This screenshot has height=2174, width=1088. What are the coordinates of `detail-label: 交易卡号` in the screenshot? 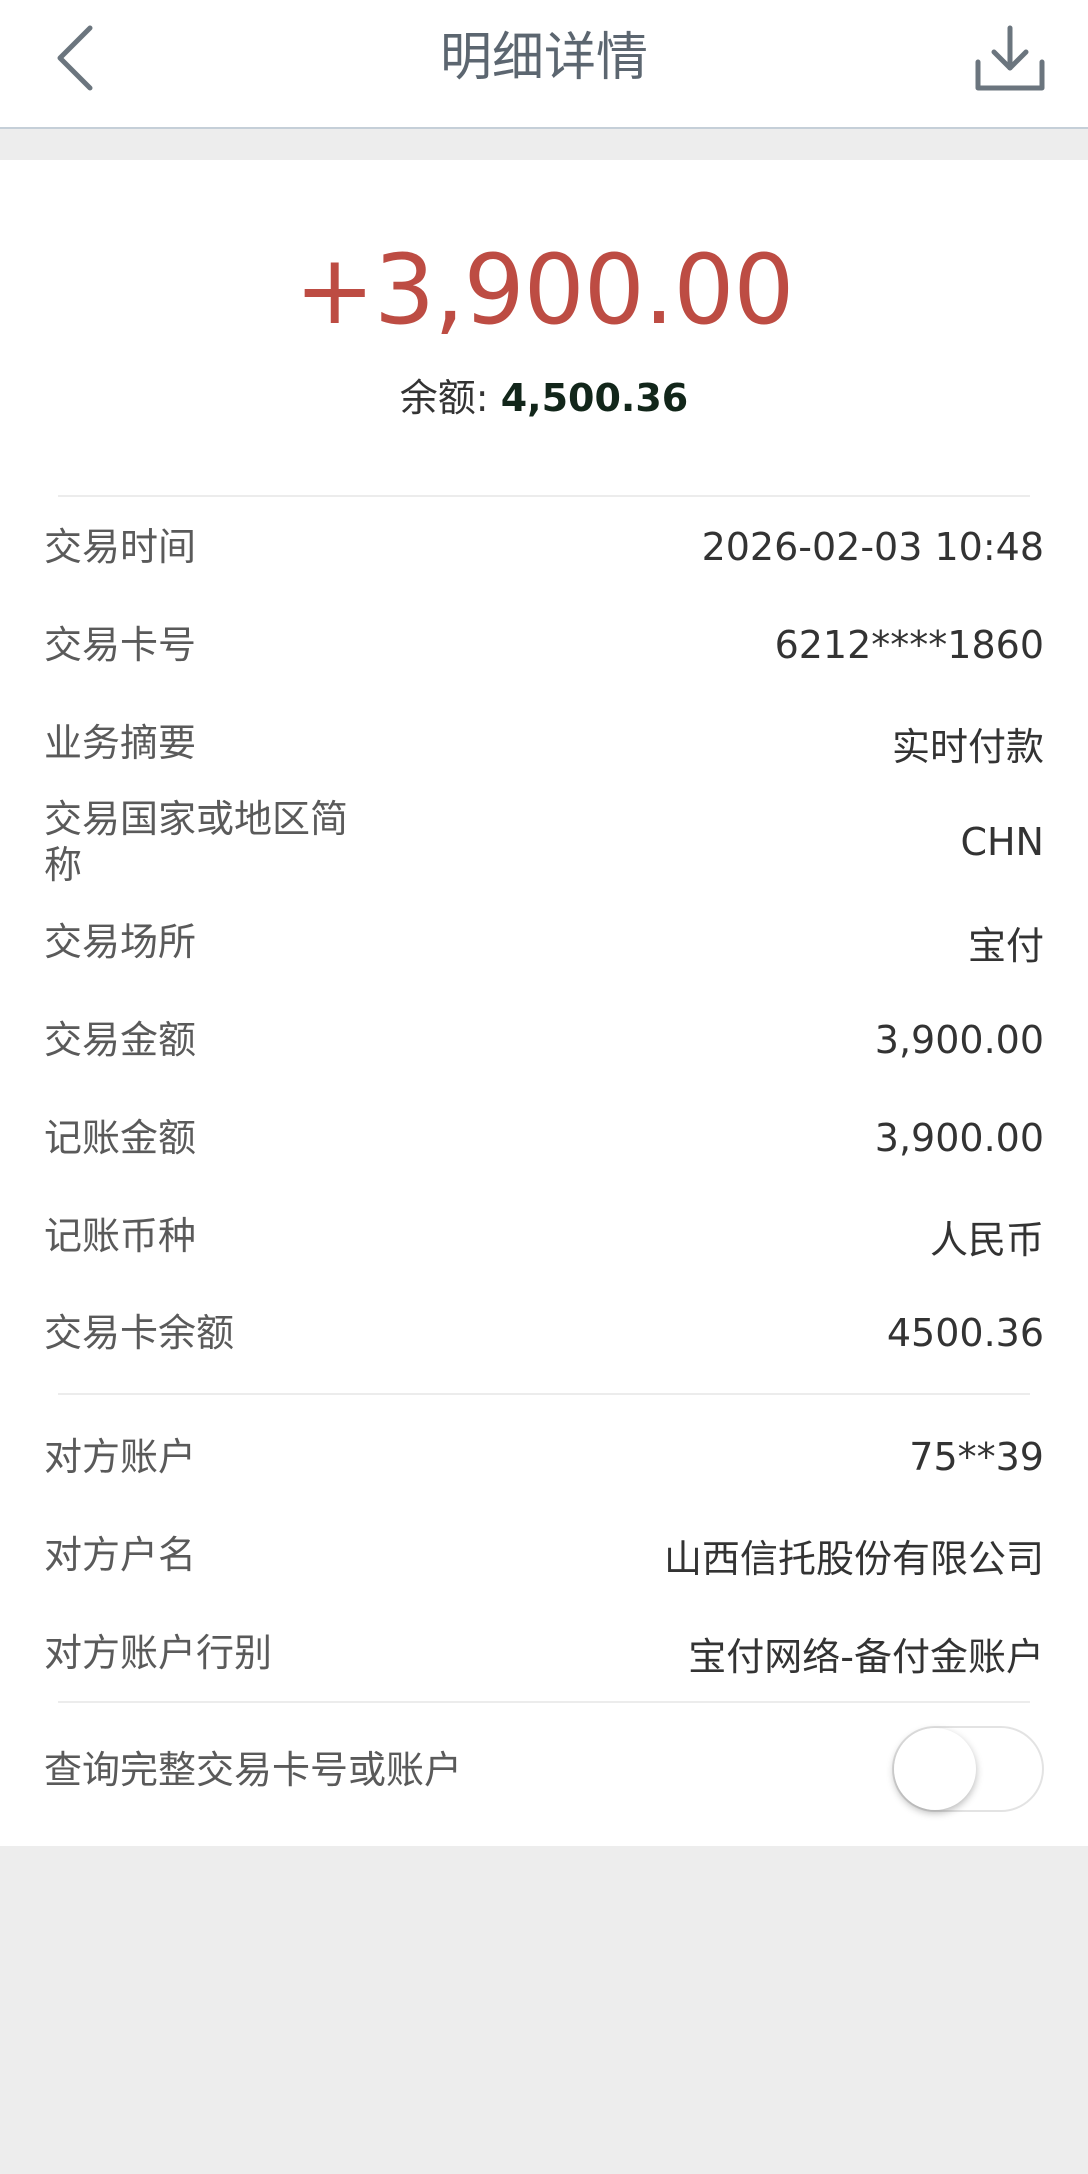 It's located at (120, 645).